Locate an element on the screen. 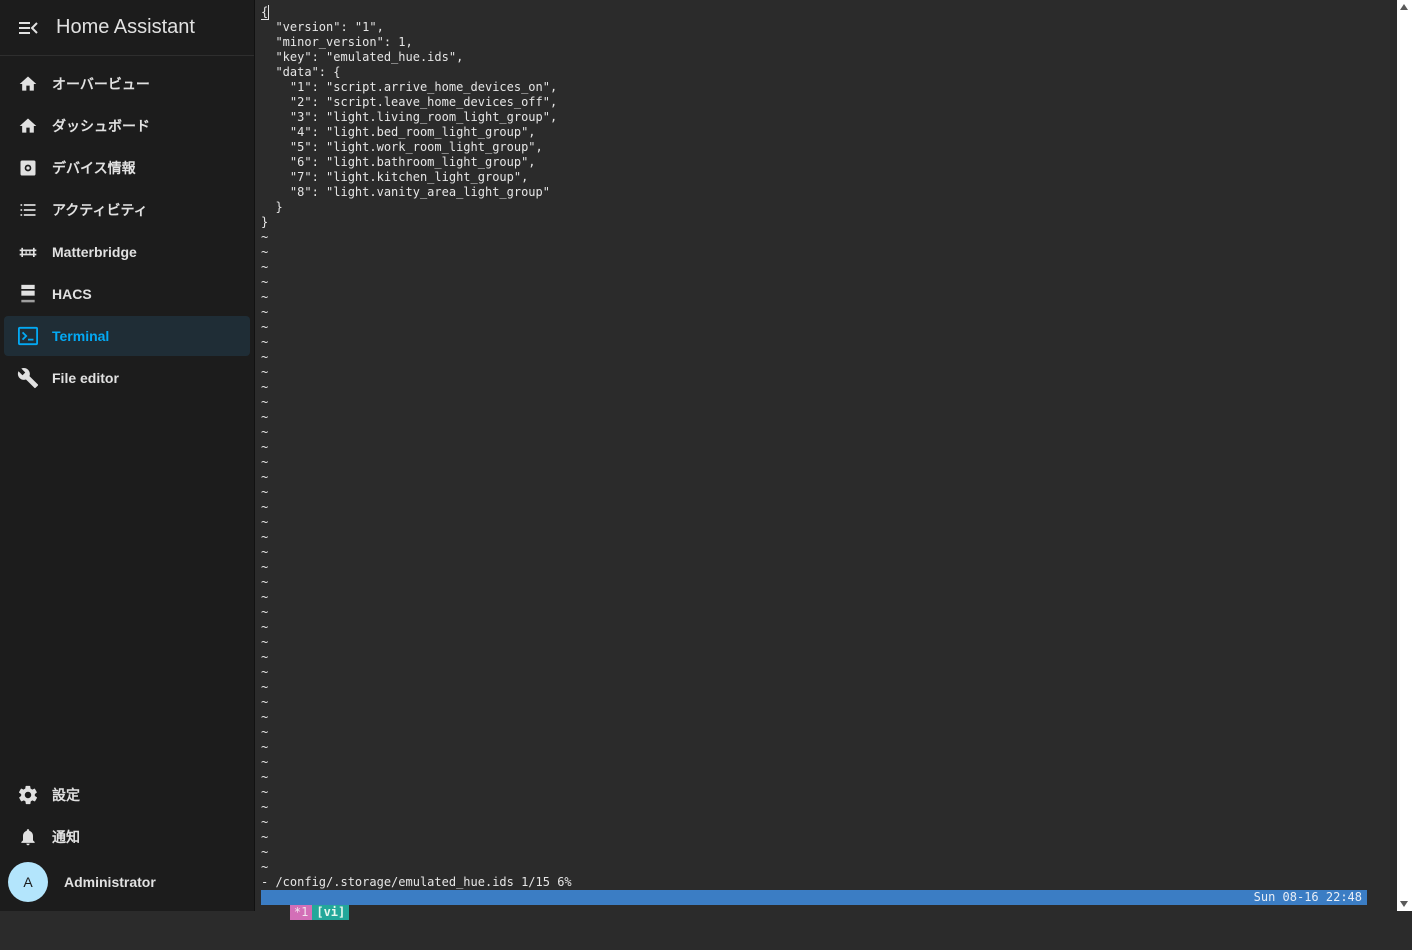  sidebar-item-label: HACS is located at coordinates (72, 294).